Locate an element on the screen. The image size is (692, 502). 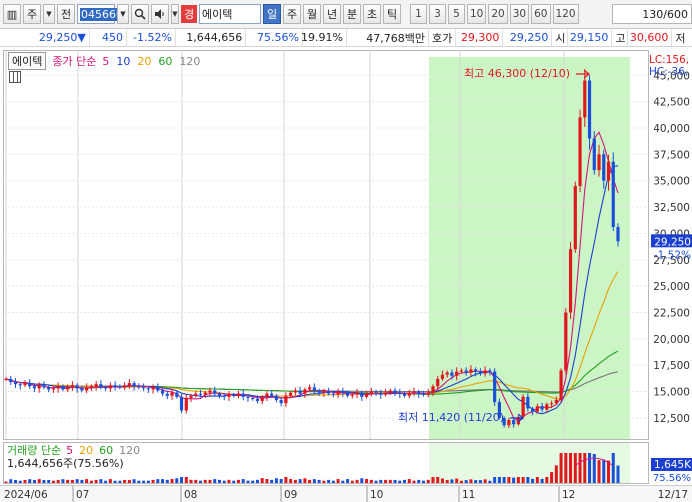
period-tab-3: 년 is located at coordinates (332, 14).